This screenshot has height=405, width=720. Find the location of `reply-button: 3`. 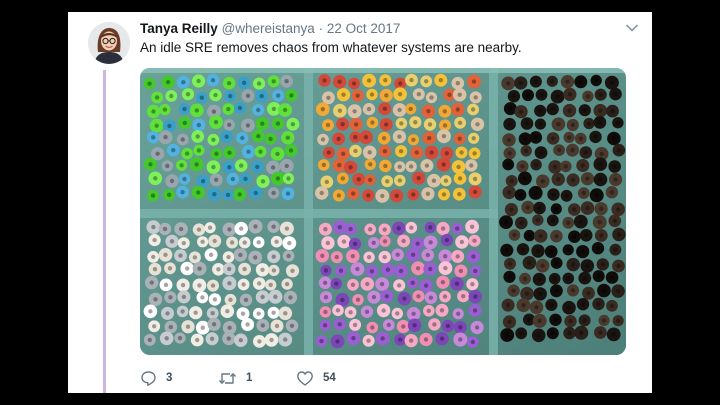

reply-button: 3 is located at coordinates (156, 378).